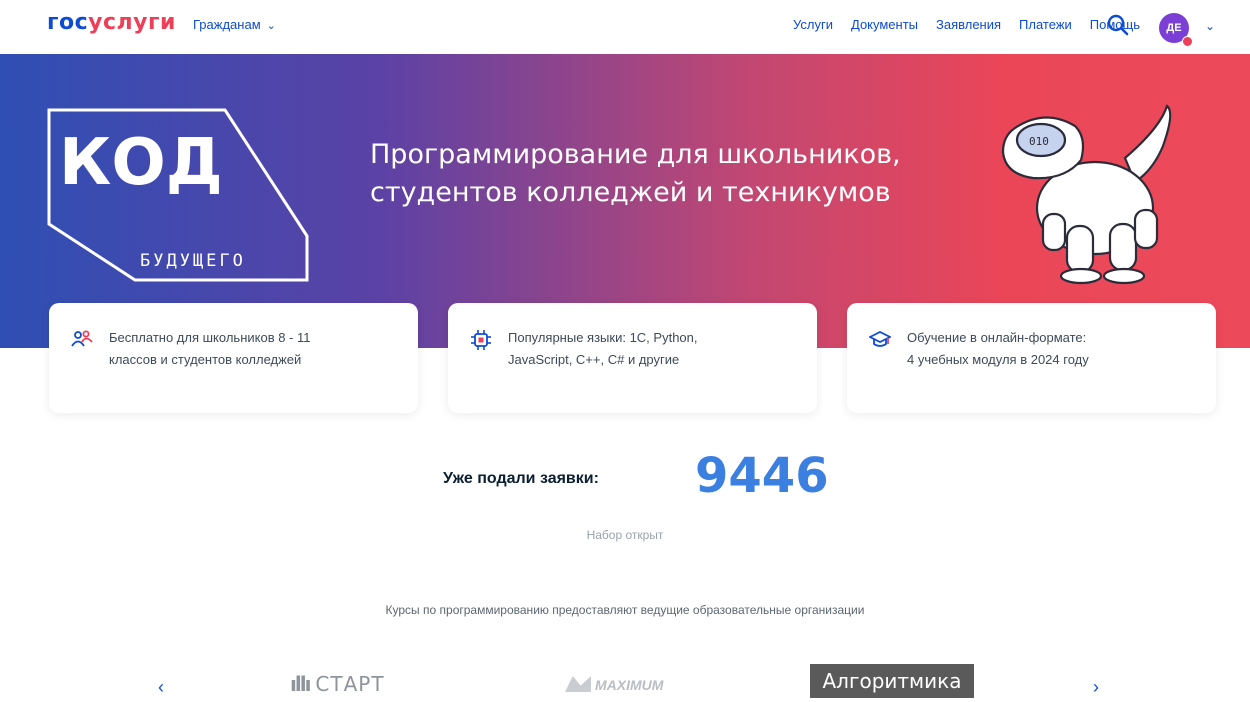 The image size is (1250, 702). I want to click on carousel-next-chevron-icon: ›, so click(1096, 687).